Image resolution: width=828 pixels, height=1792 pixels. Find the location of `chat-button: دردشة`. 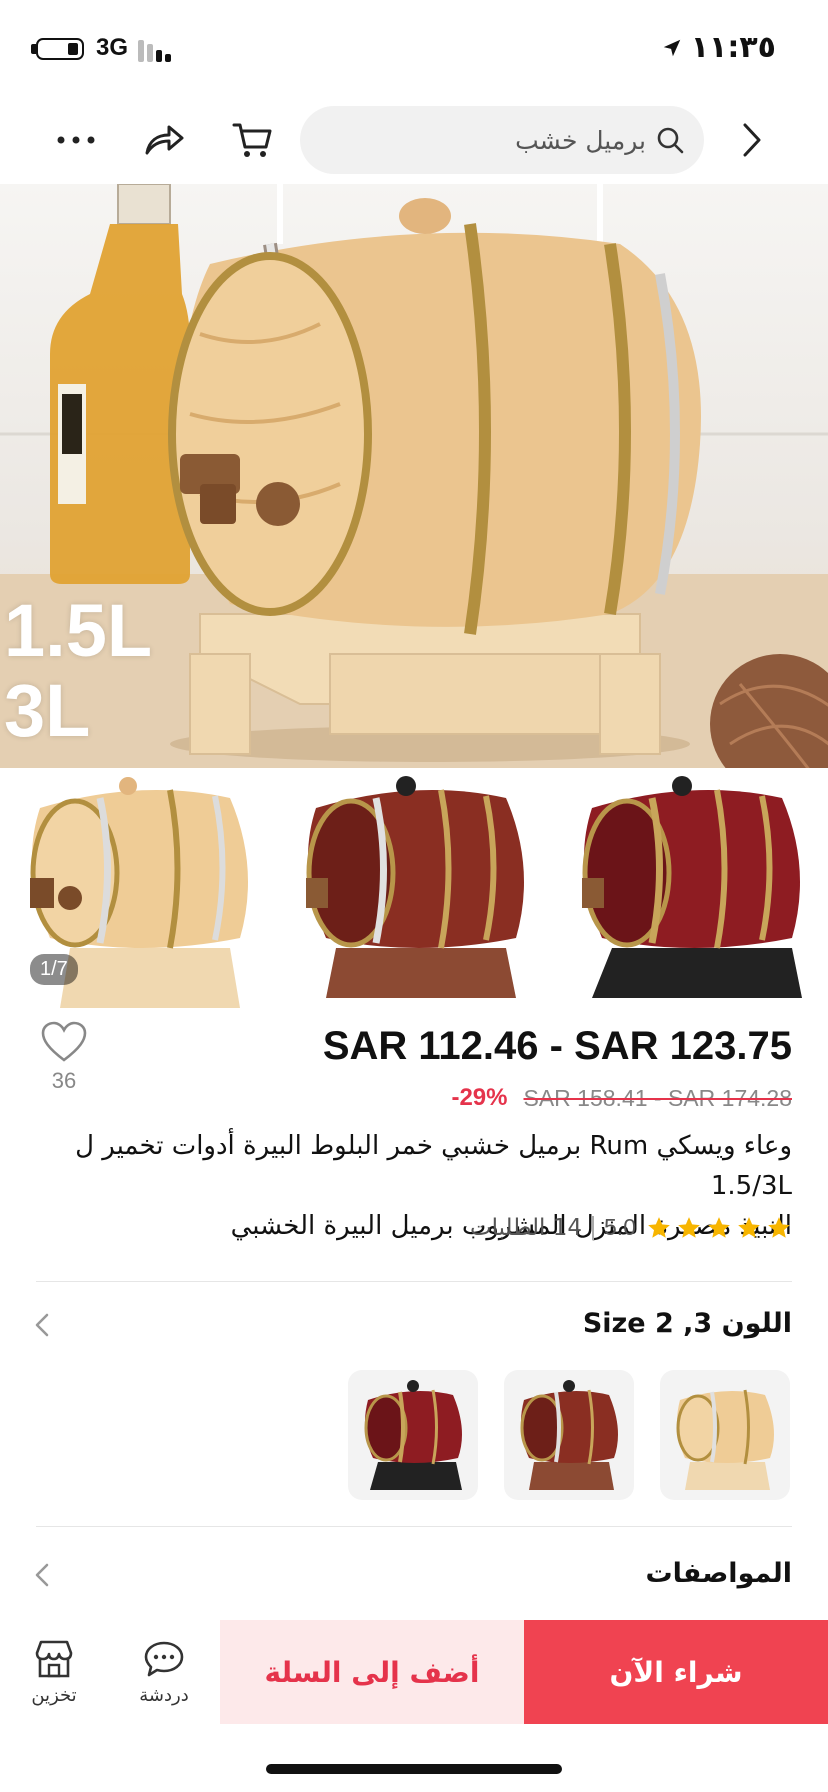

chat-button: دردشة is located at coordinates (164, 1672).